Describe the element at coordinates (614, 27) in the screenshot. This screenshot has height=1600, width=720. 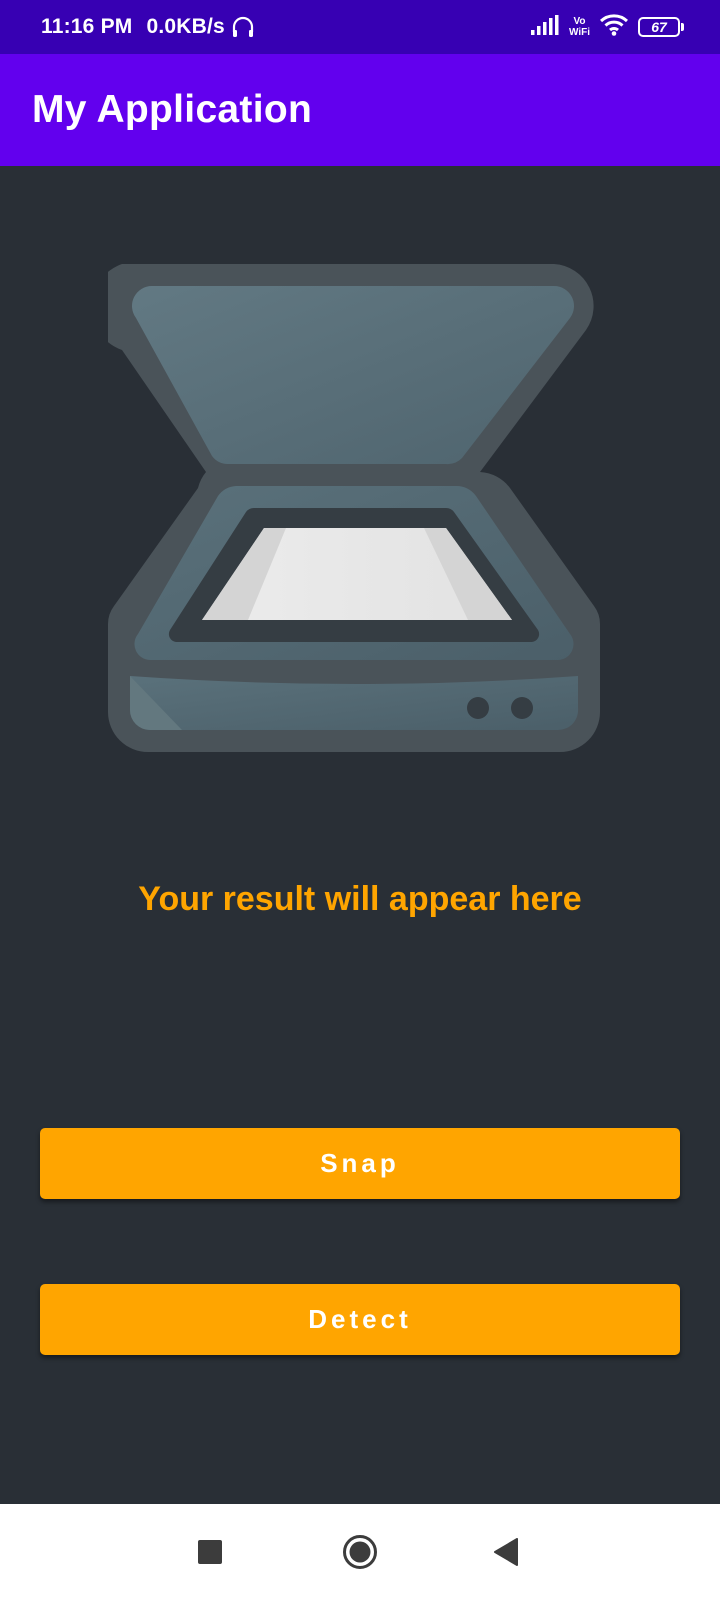
I see `wifi-icon` at that location.